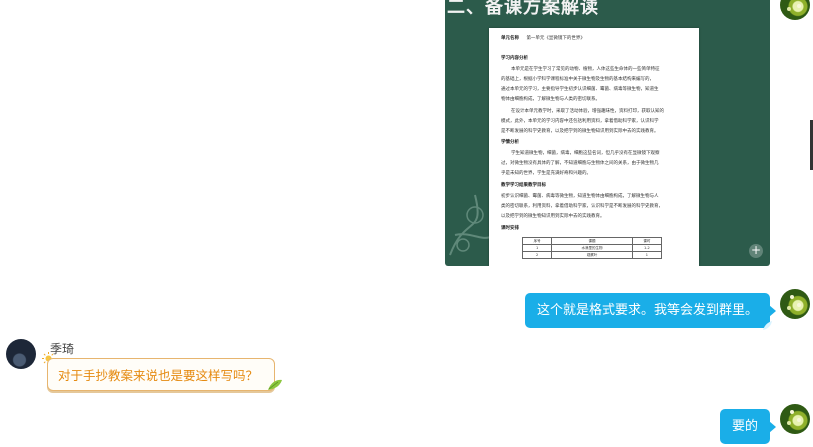  I want to click on table-row: 序号 课题 课时, so click(592, 241).